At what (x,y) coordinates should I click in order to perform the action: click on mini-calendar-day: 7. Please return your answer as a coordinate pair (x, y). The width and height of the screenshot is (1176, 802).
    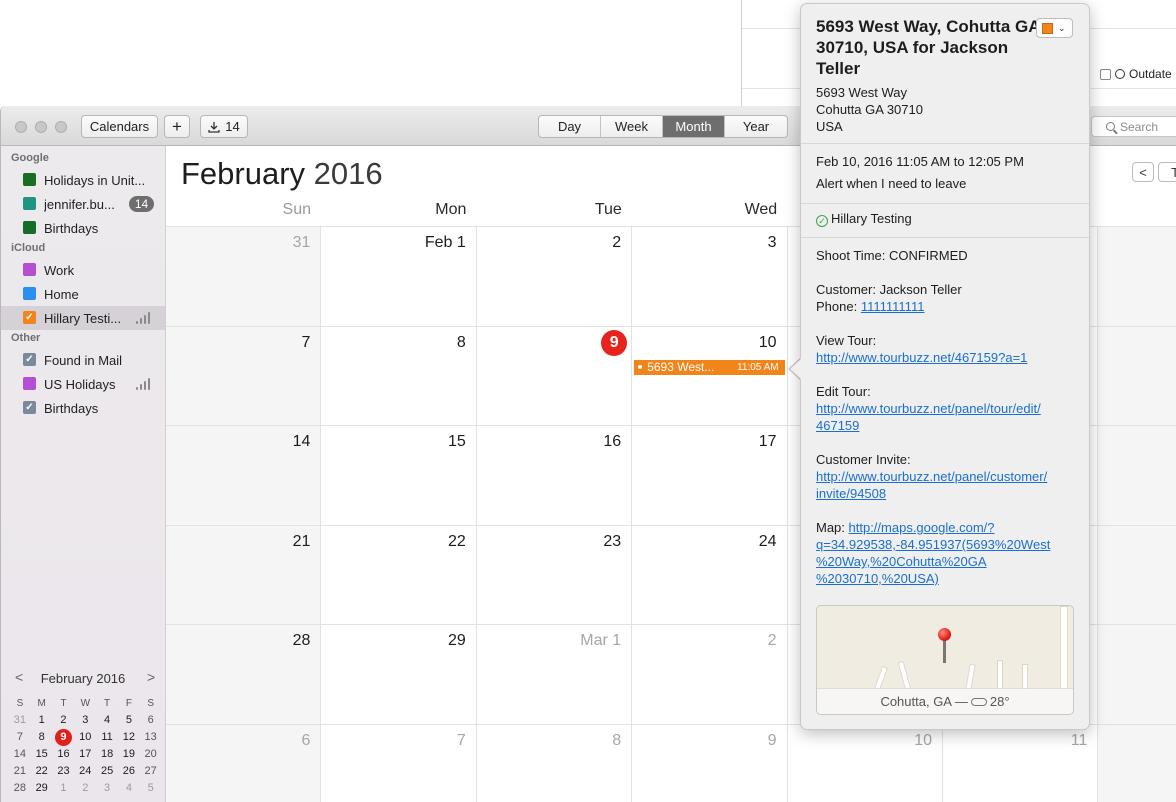
    Looking at the image, I should click on (20, 737).